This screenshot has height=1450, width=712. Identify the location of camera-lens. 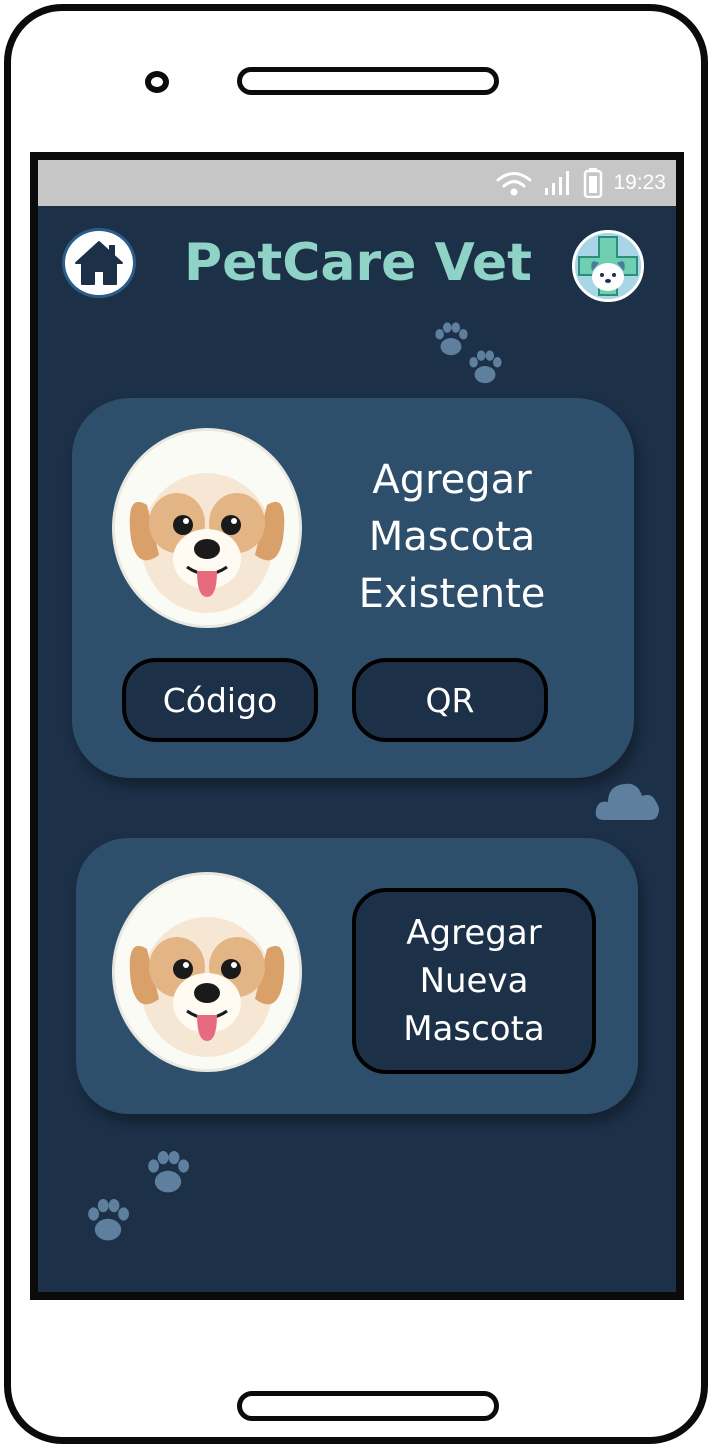
(157, 82).